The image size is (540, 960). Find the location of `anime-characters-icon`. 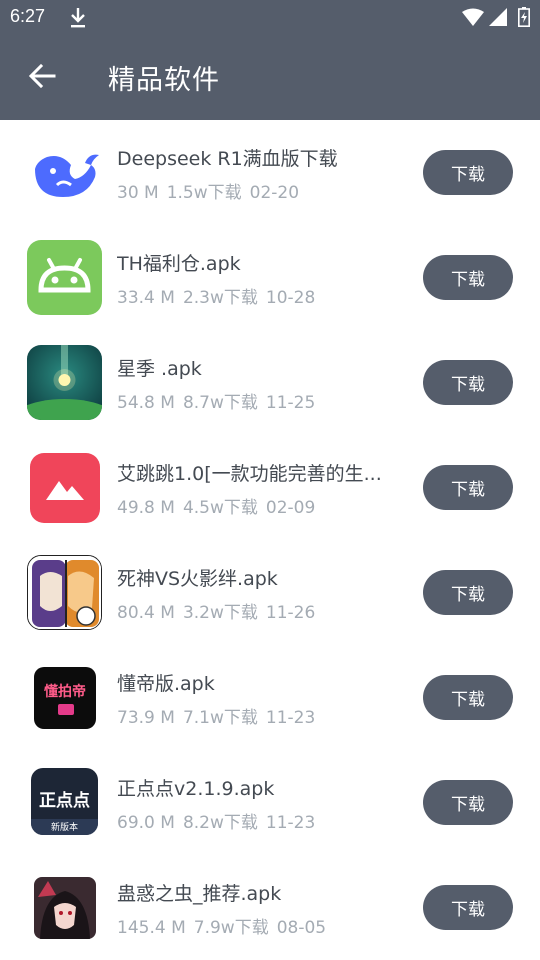

anime-characters-icon is located at coordinates (64, 592).